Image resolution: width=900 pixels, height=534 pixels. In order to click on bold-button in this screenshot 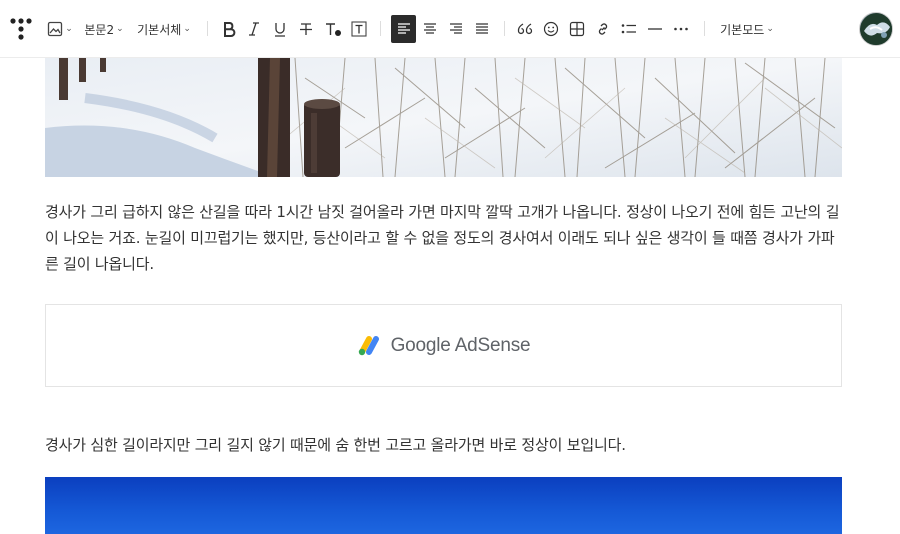, I will do `click(229, 29)`.